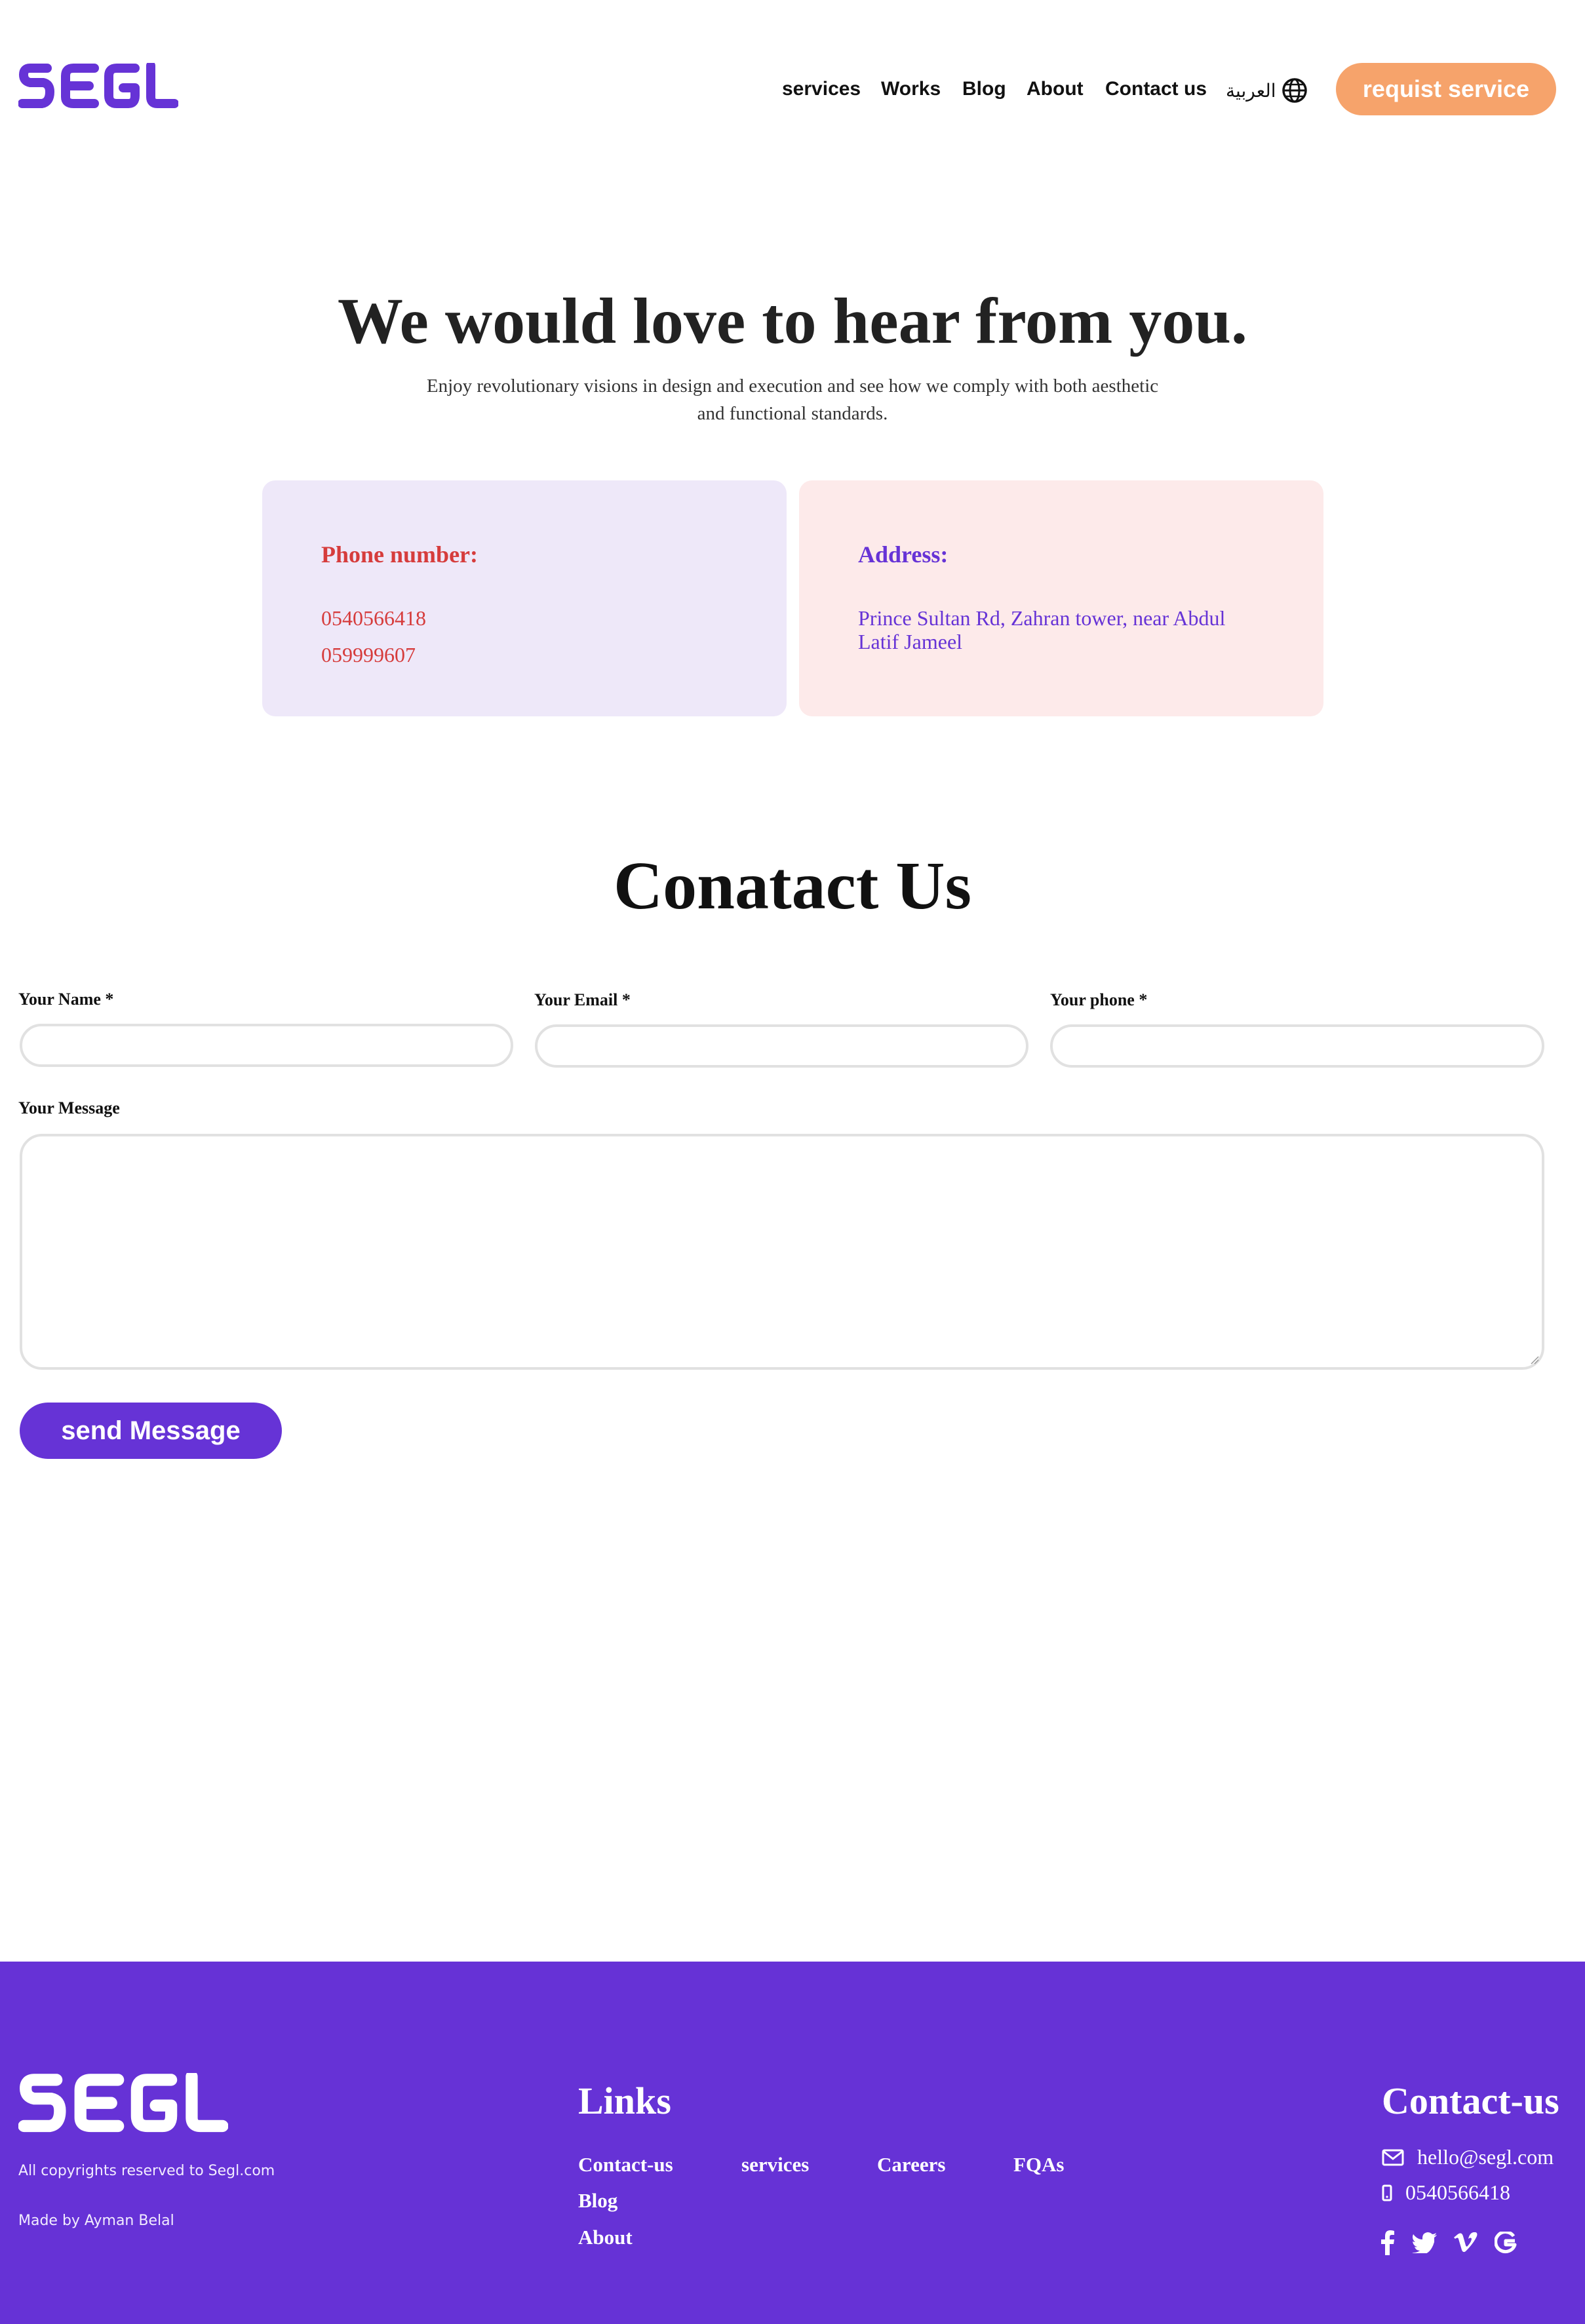 This screenshot has height=2324, width=1585. Describe the element at coordinates (1251, 90) in the screenshot. I see `language-label: العربية` at that location.